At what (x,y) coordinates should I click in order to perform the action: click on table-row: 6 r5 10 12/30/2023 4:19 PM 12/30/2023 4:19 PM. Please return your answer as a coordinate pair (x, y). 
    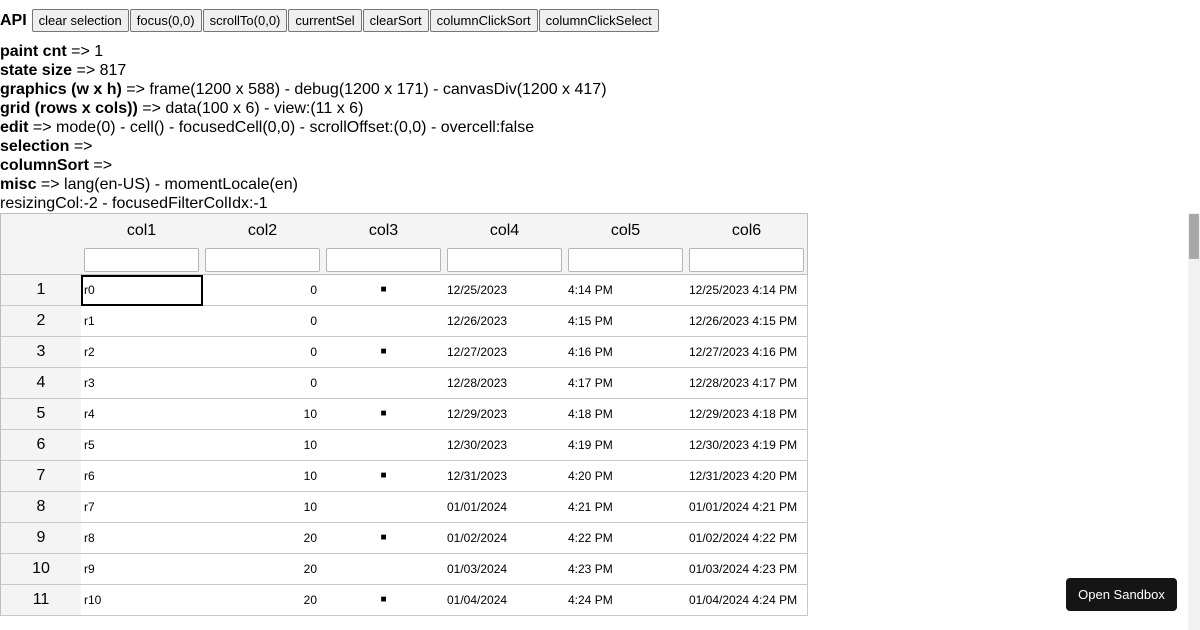
    Looking at the image, I should click on (404, 445).